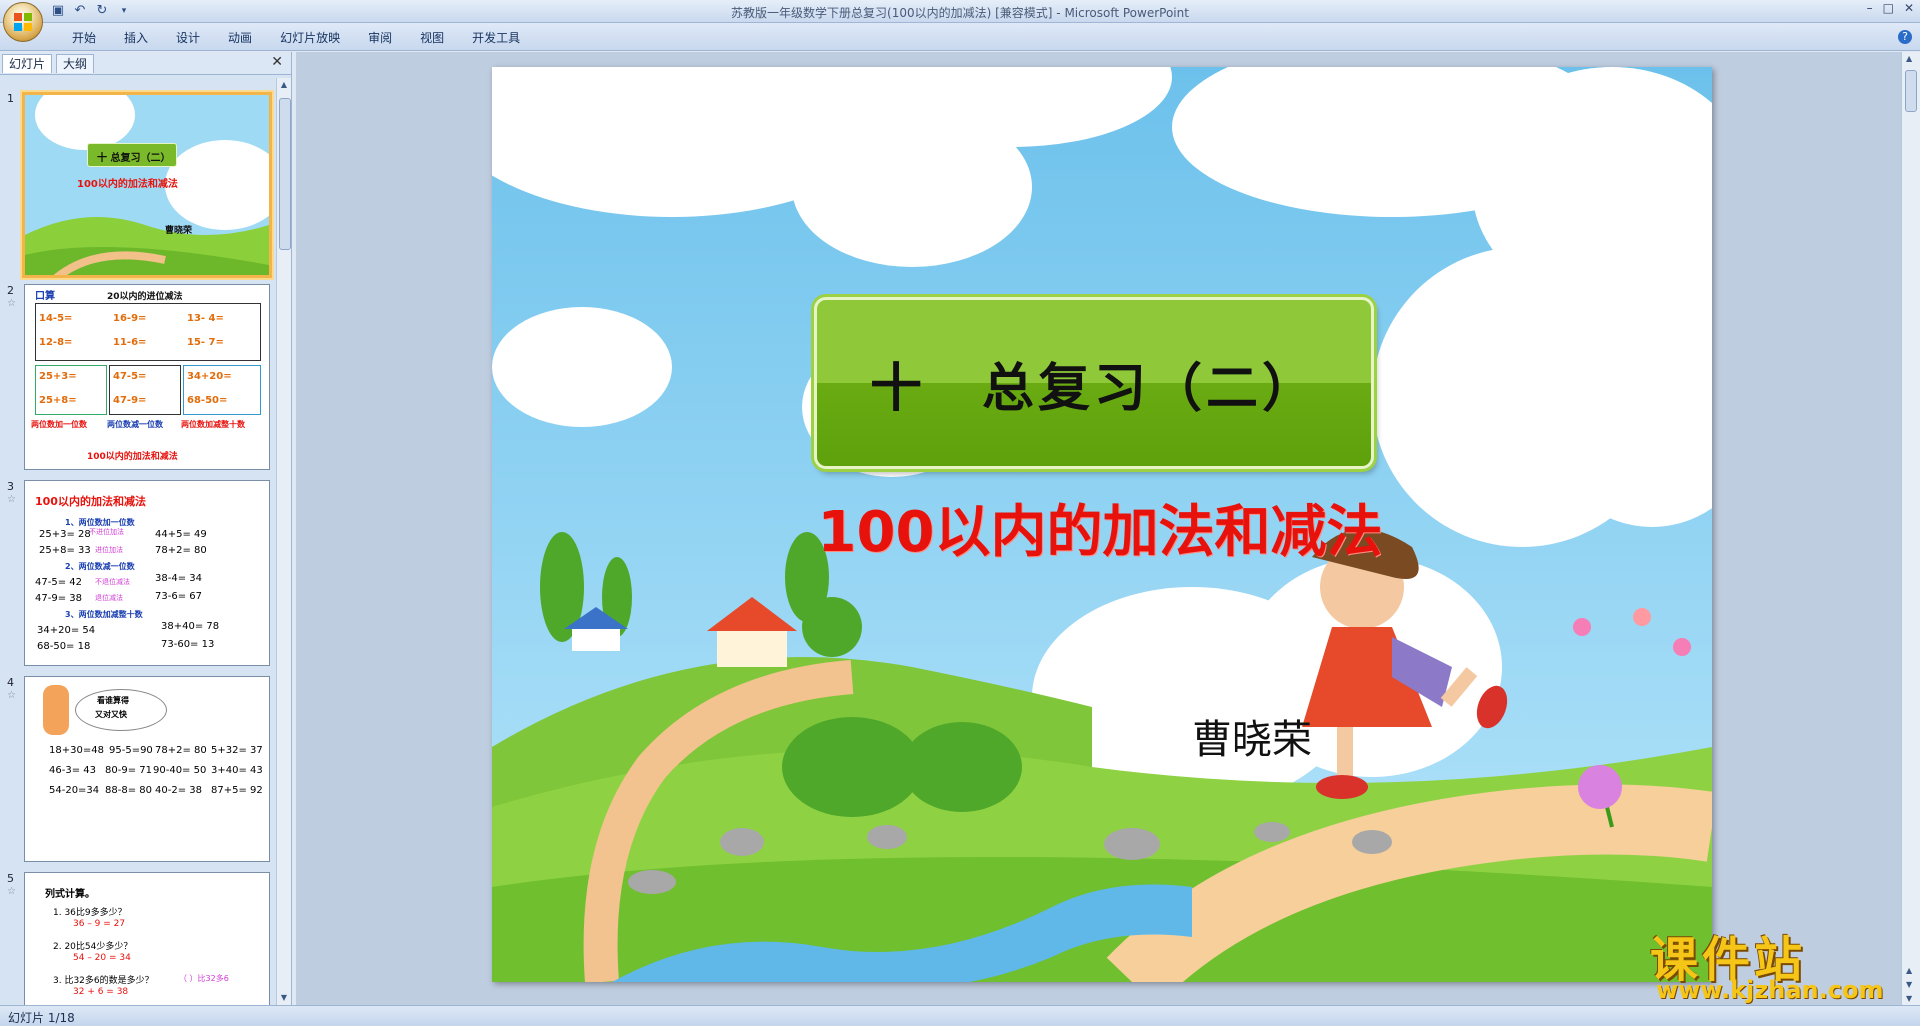  I want to click on slide-number: 5, so click(10, 878).